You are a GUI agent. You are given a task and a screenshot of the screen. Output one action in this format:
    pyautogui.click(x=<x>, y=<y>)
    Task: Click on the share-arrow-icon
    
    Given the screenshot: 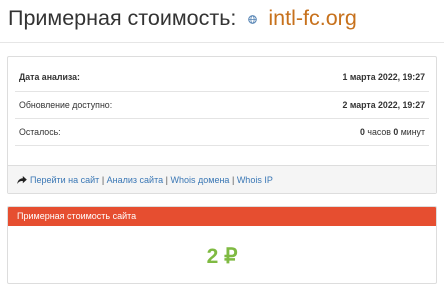 What is the action you would take?
    pyautogui.click(x=22, y=180)
    